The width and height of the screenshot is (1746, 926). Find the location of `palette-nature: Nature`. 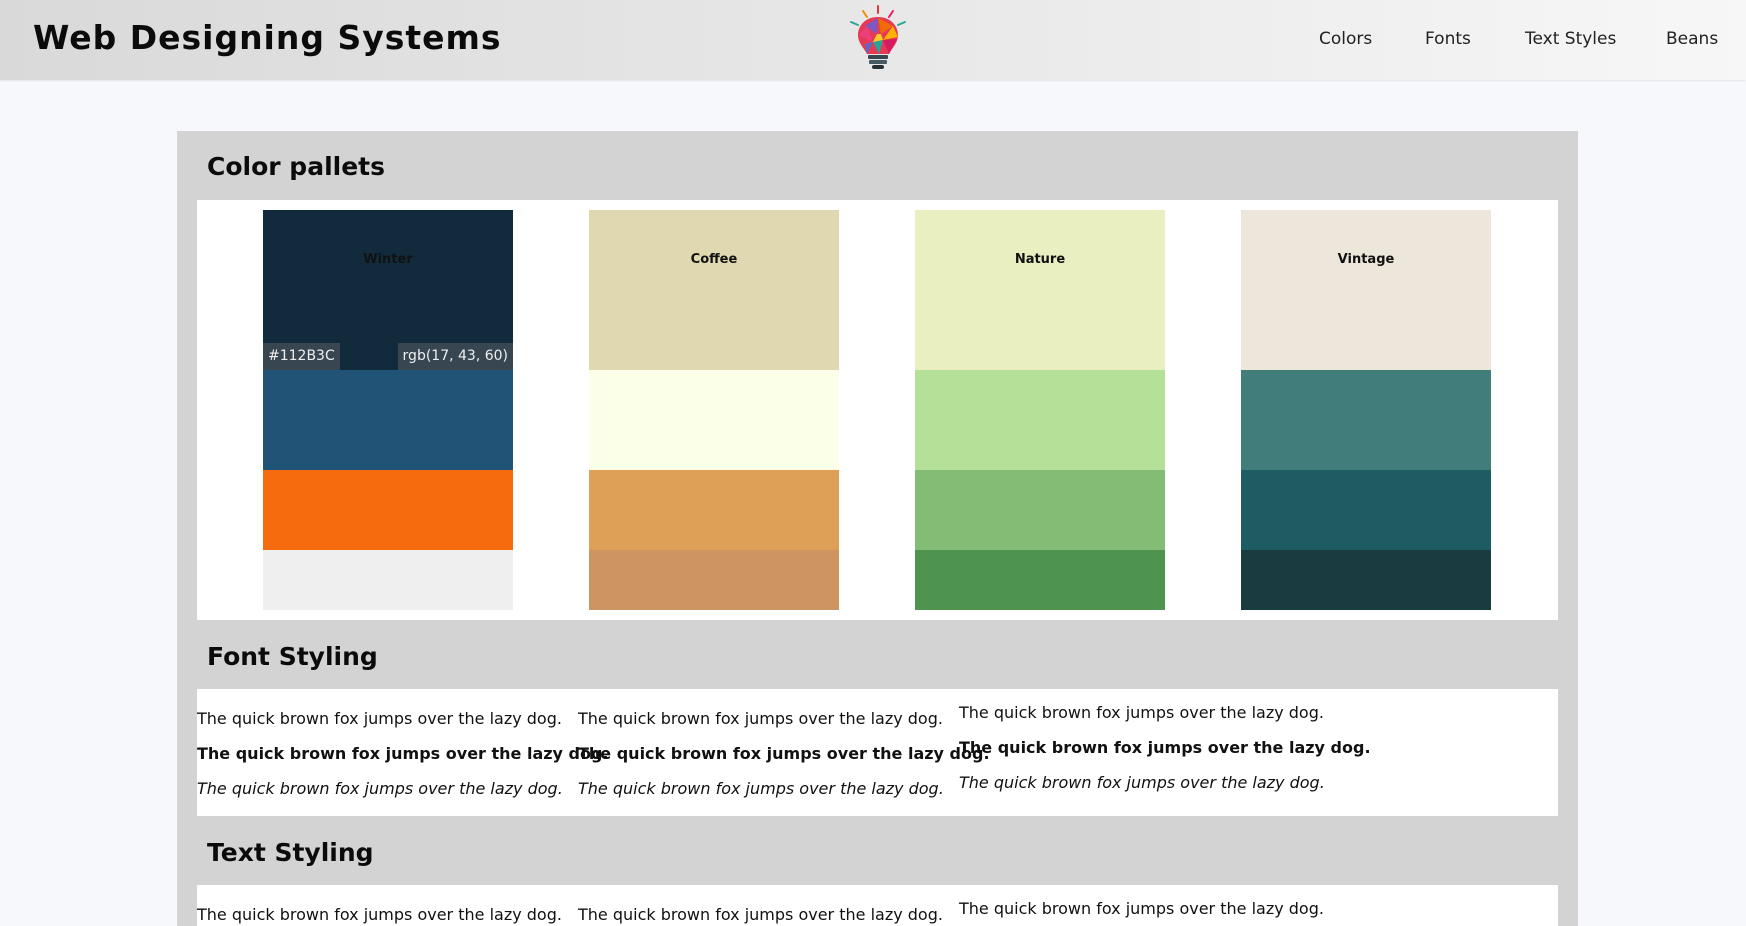

palette-nature: Nature is located at coordinates (1040, 410).